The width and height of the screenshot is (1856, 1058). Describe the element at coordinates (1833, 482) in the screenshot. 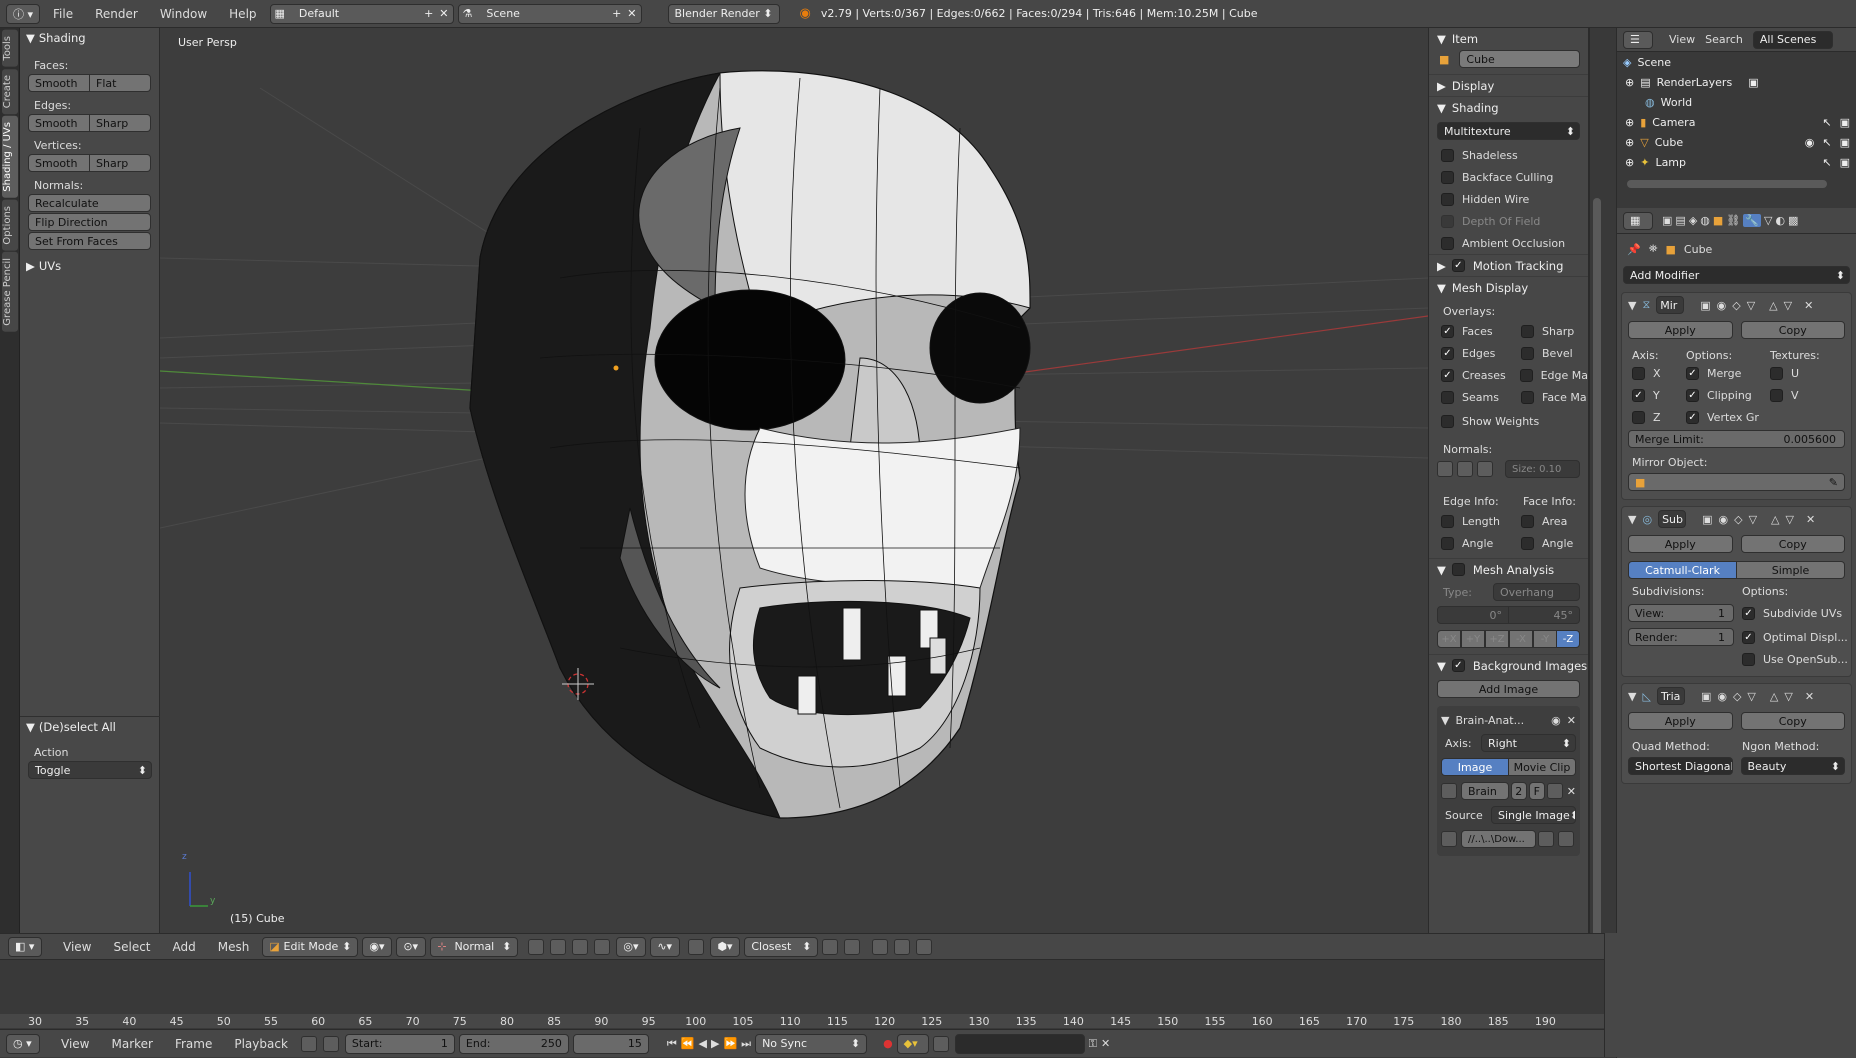

I see `eyedropper-icon: ✎` at that location.